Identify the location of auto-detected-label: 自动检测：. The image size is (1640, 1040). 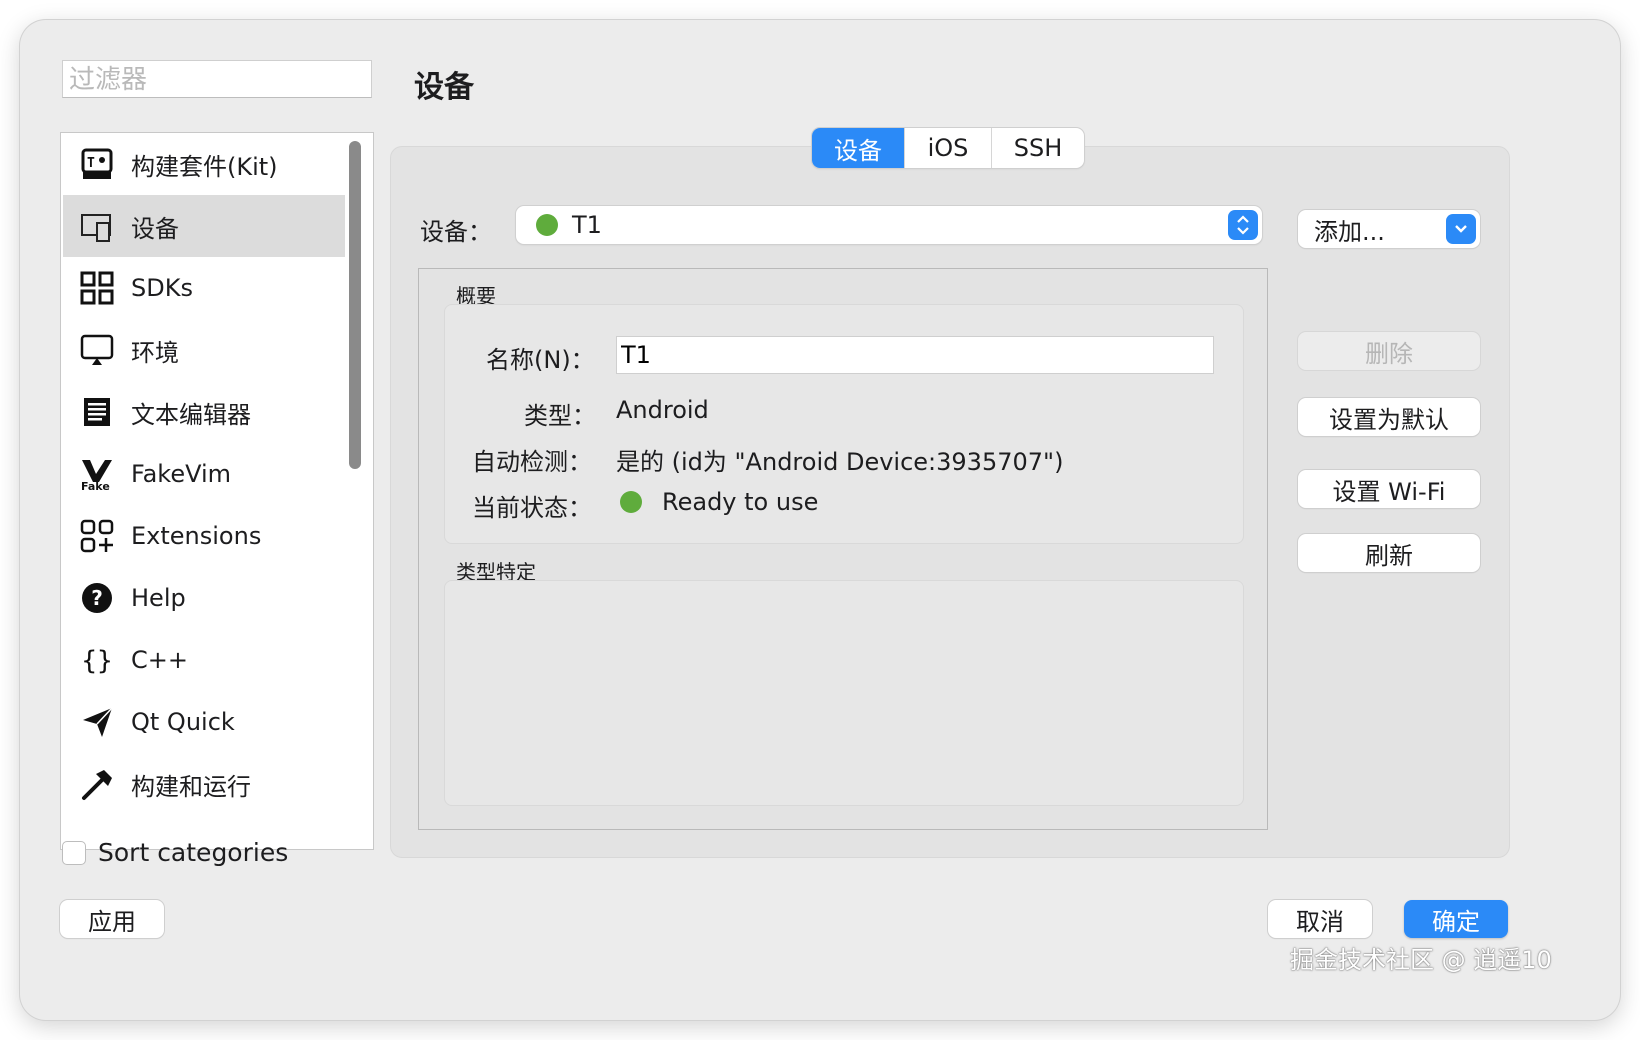
(532, 462).